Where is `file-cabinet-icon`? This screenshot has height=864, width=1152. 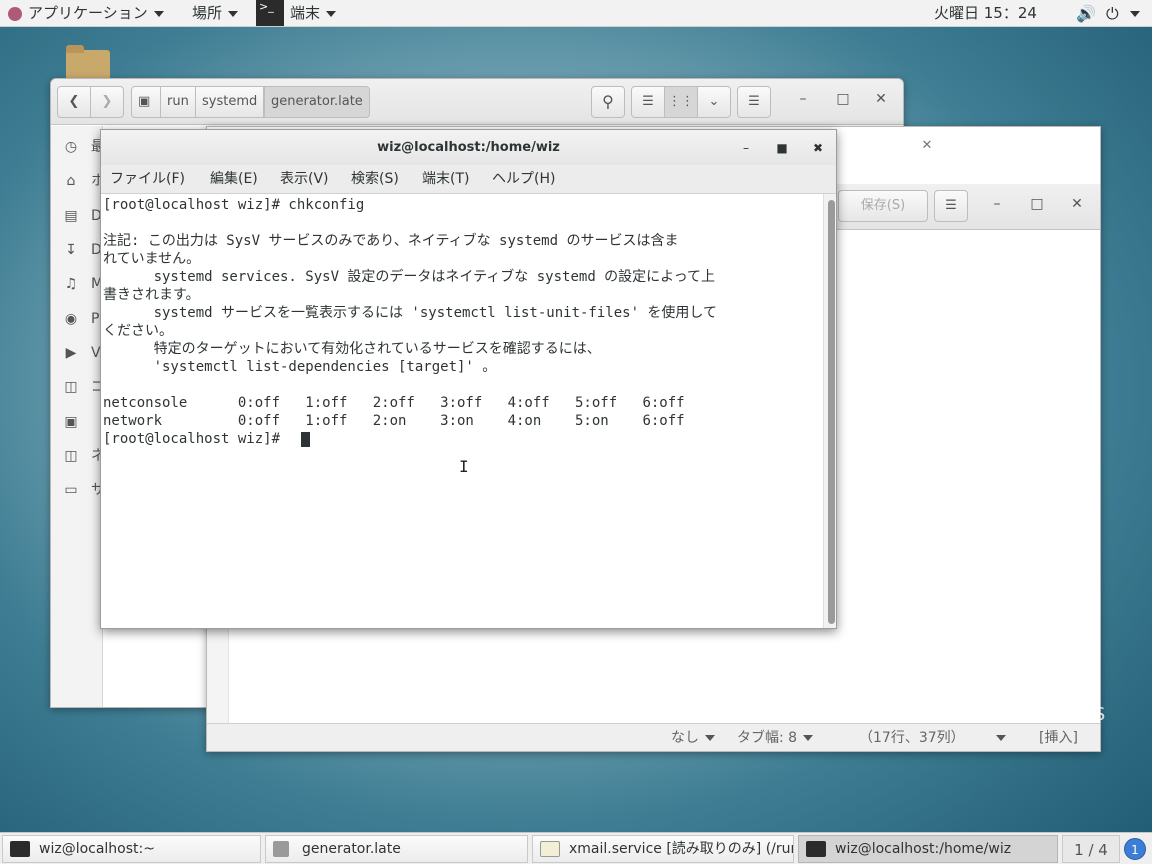 file-cabinet-icon is located at coordinates (281, 849).